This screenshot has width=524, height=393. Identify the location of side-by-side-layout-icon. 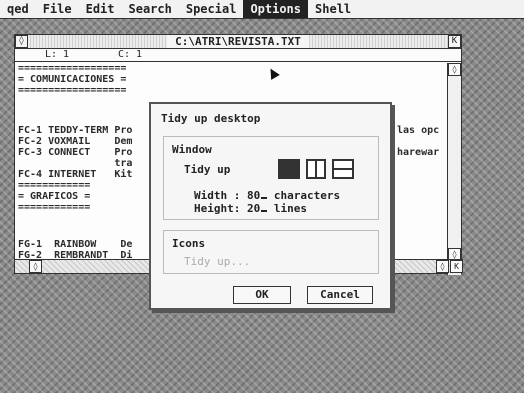
(316, 169).